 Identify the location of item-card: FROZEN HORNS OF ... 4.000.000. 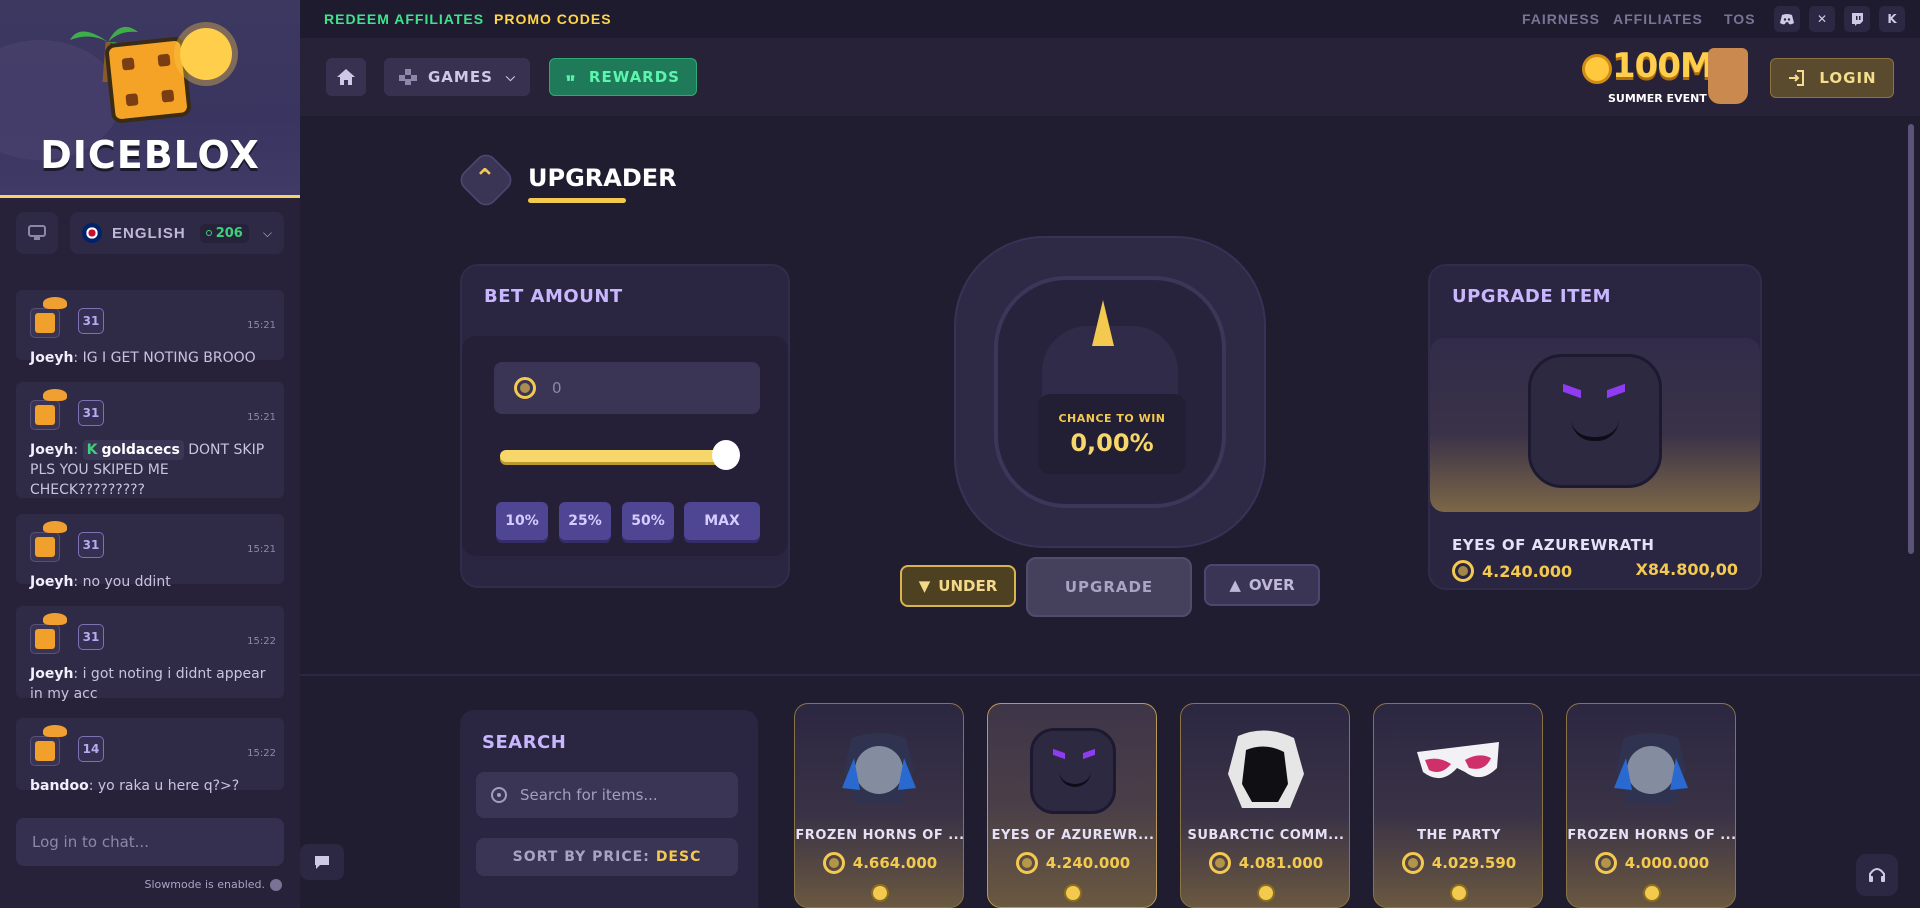
(1651, 805).